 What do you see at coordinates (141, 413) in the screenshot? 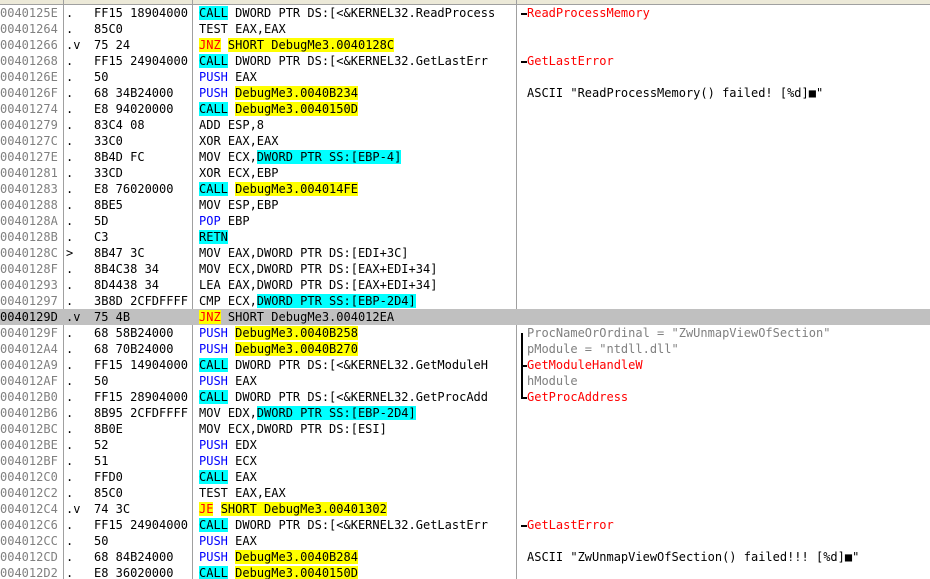
I see `hex-dump-cell: 8B95 2CFDFFFF` at bounding box center [141, 413].